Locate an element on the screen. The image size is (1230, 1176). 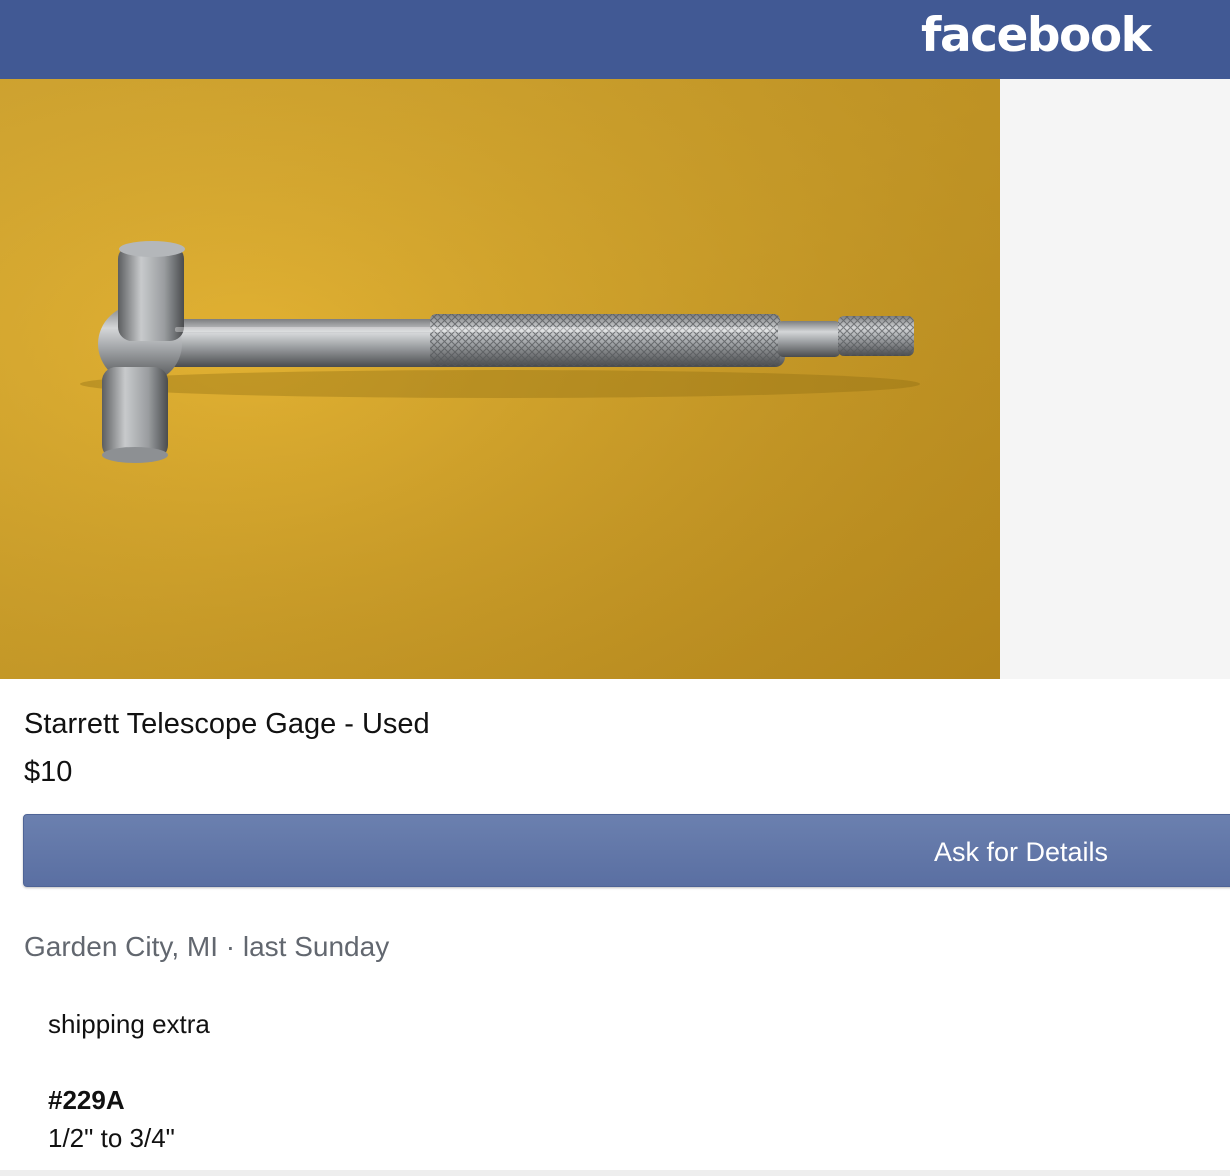
bottom-divider is located at coordinates (615, 1173).